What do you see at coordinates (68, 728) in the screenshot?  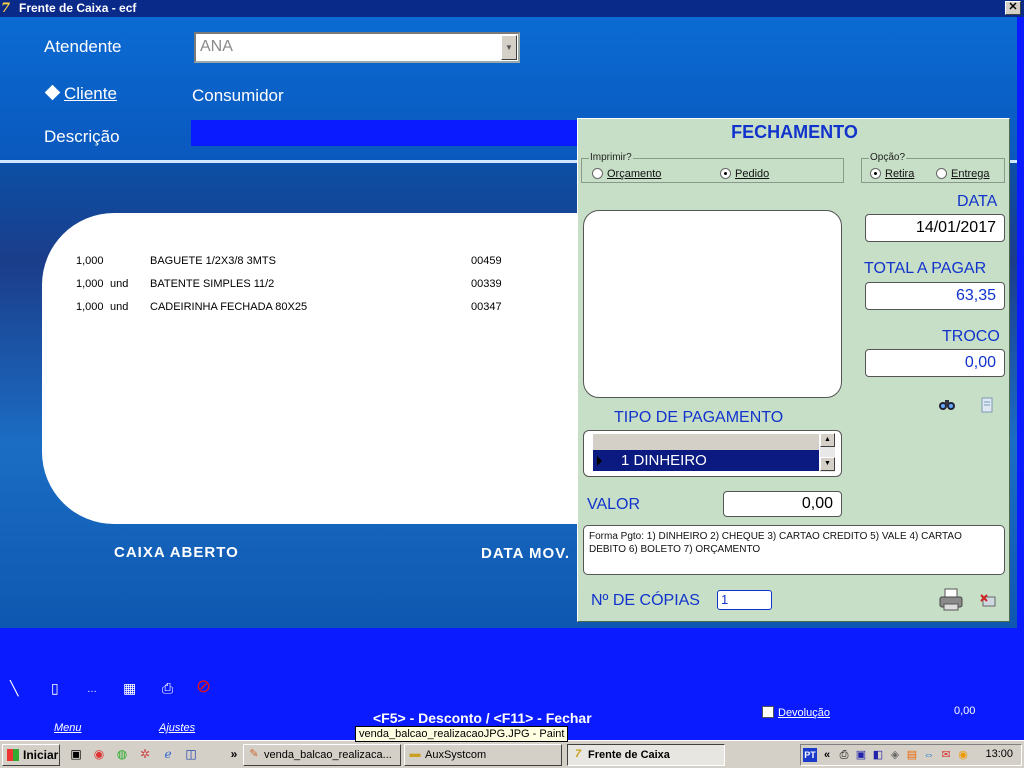 I see `menu-button: Menu` at bounding box center [68, 728].